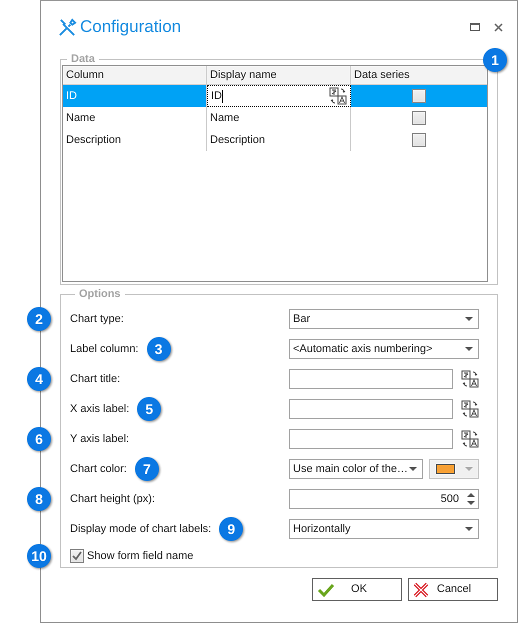 The width and height of the screenshot is (520, 624). I want to click on callout-badge: 4, so click(39, 379).